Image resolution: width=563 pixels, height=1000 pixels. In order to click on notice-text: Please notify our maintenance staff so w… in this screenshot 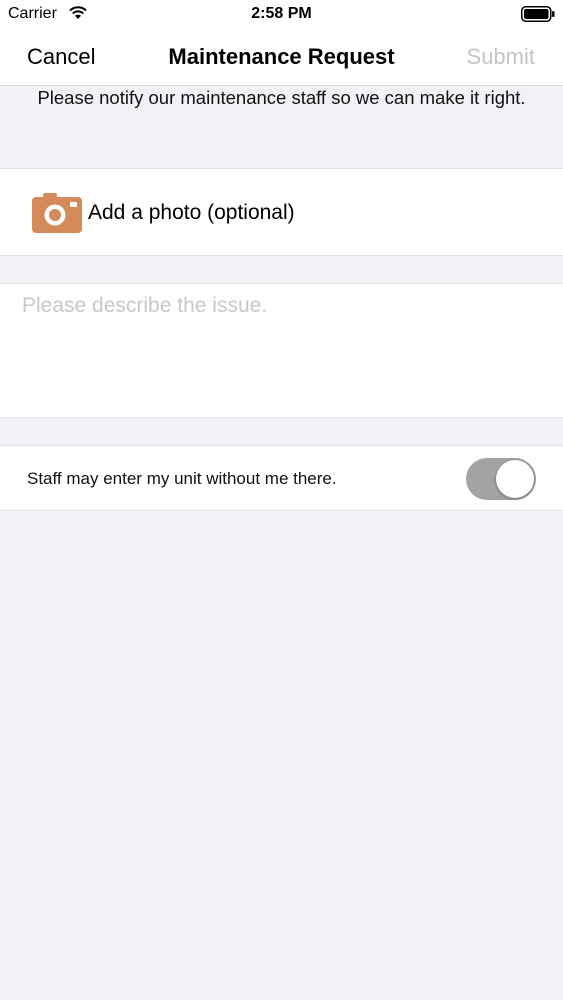, I will do `click(281, 97)`.